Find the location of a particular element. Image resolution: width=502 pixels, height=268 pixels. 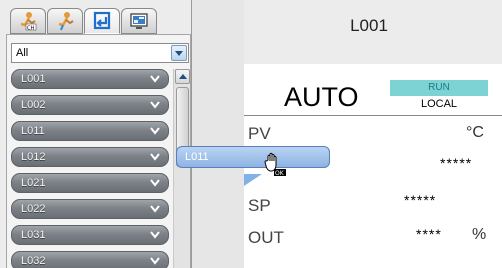

tab-point-ch: CH is located at coordinates (28, 21).